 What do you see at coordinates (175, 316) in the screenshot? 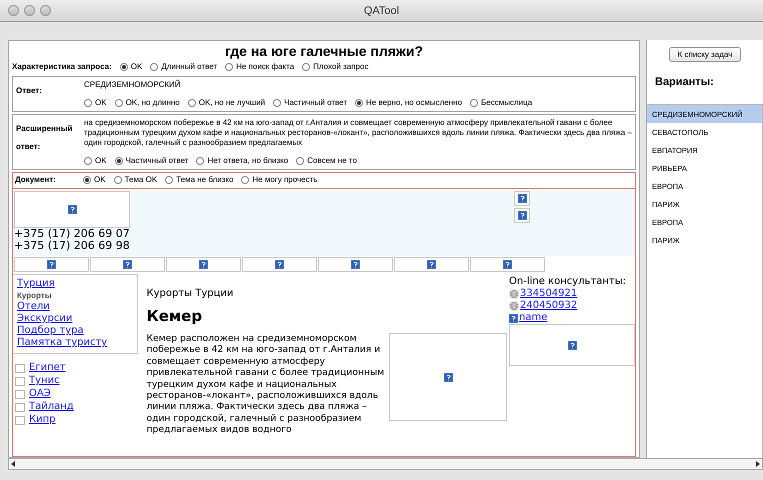
I see `article-heading: Кемер` at bounding box center [175, 316].